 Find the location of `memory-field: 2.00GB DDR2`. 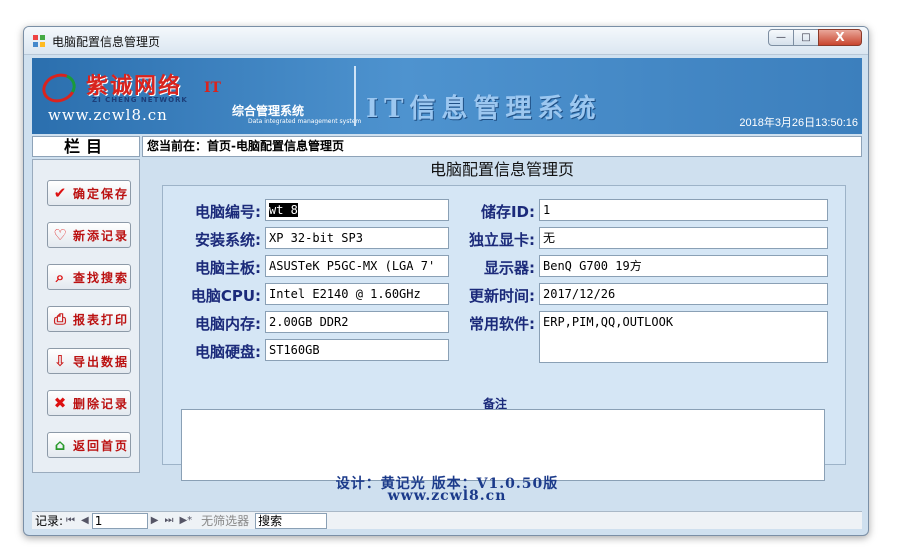

memory-field: 2.00GB DDR2 is located at coordinates (357, 322).